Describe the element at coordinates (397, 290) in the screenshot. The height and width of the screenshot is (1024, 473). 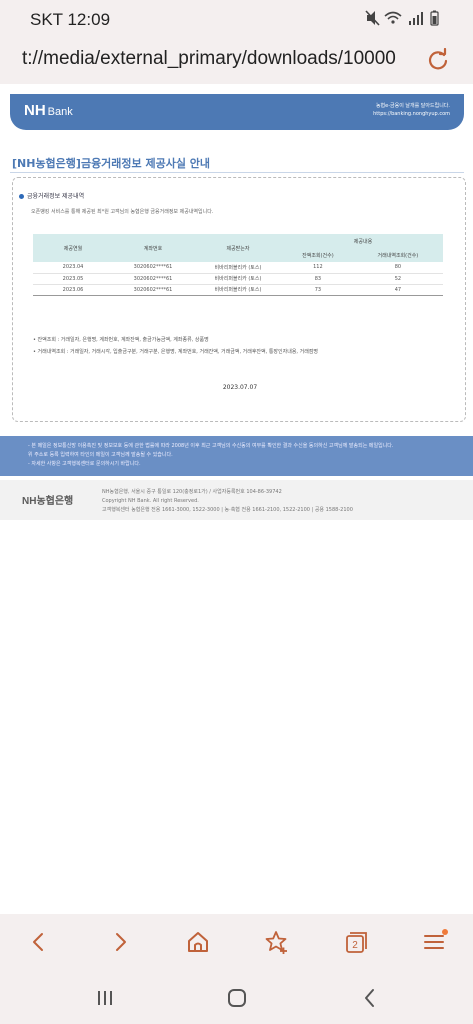
I see `cell-history: 47` at that location.